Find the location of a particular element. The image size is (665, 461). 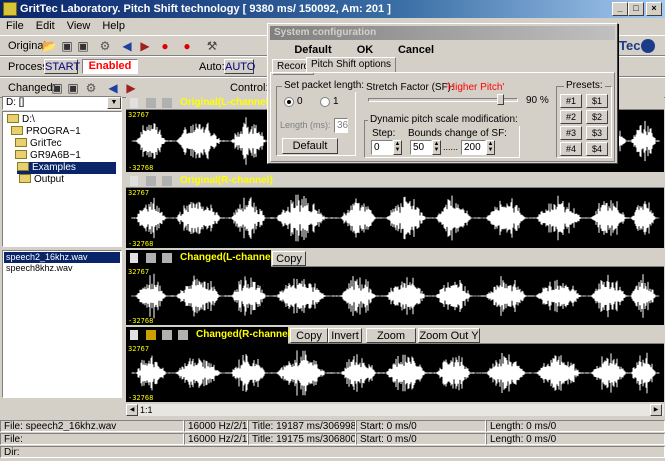

scroll-right-icon: ▶ is located at coordinates (656, 410).